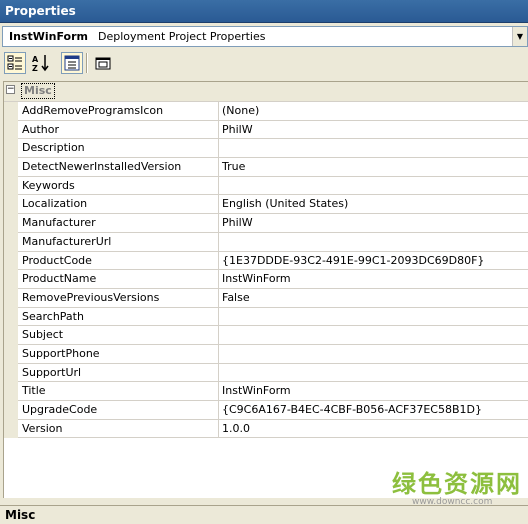 This screenshot has width=528, height=524. Describe the element at coordinates (48, 36) in the screenshot. I see `object-name: InstWinForm` at that location.